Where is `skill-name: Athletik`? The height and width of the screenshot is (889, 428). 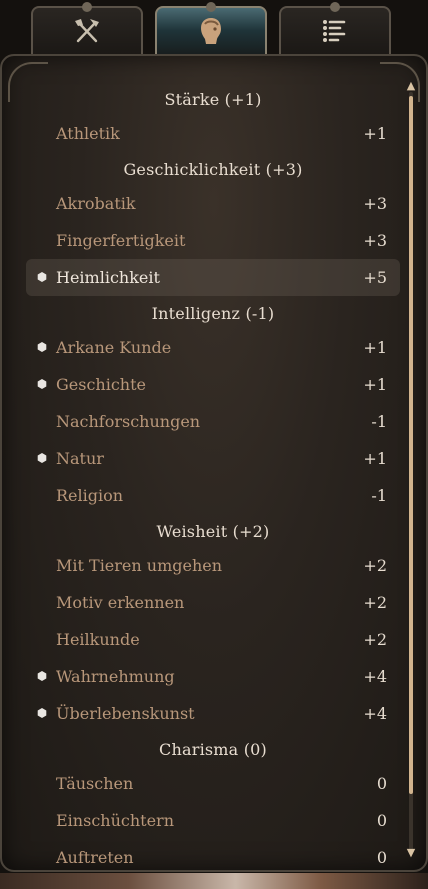
skill-name: Athletik is located at coordinates (88, 133).